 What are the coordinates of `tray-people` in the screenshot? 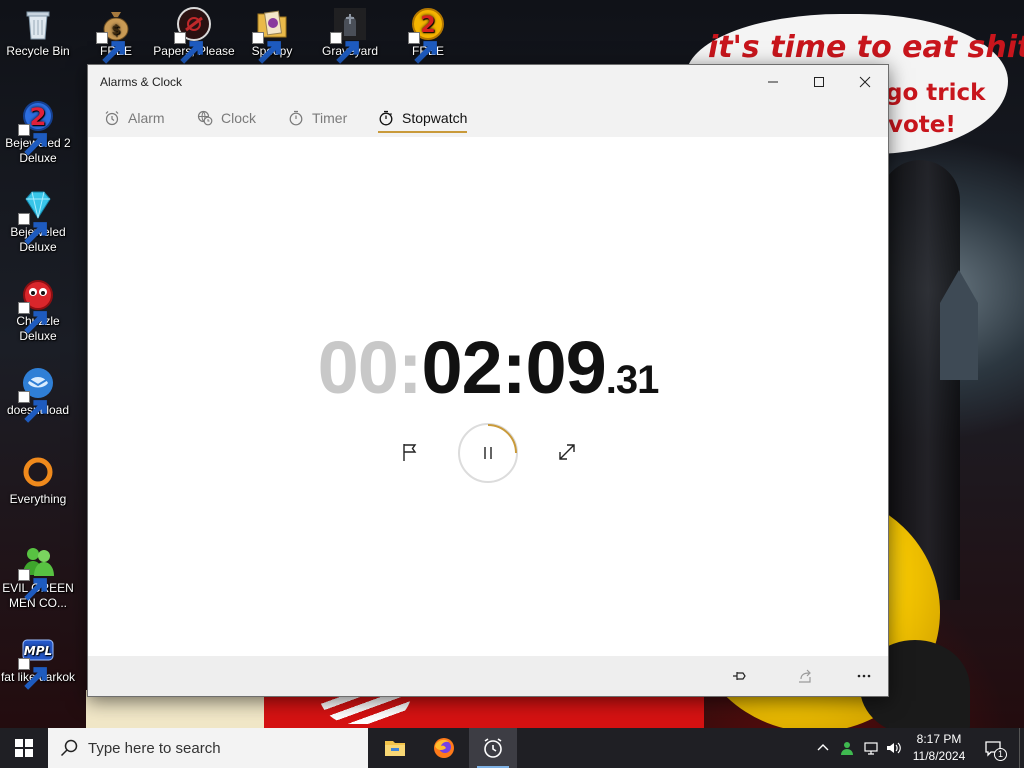 It's located at (847, 748).